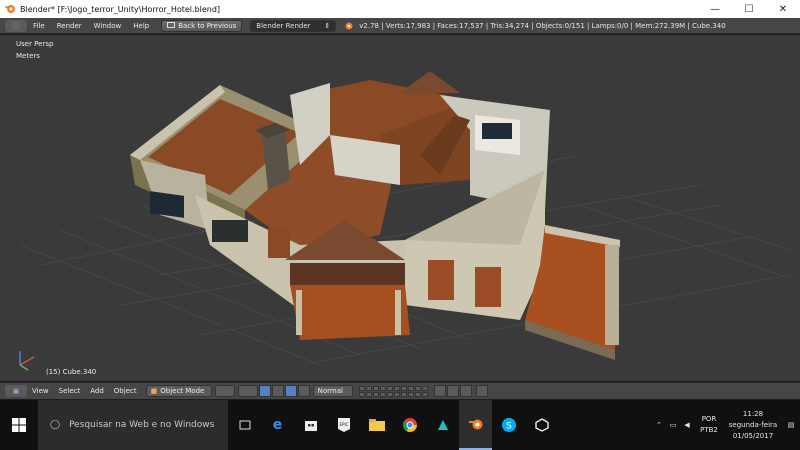 This screenshot has width=800, height=450. Describe the element at coordinates (481, 391) in the screenshot. I see `render-icon` at that location.